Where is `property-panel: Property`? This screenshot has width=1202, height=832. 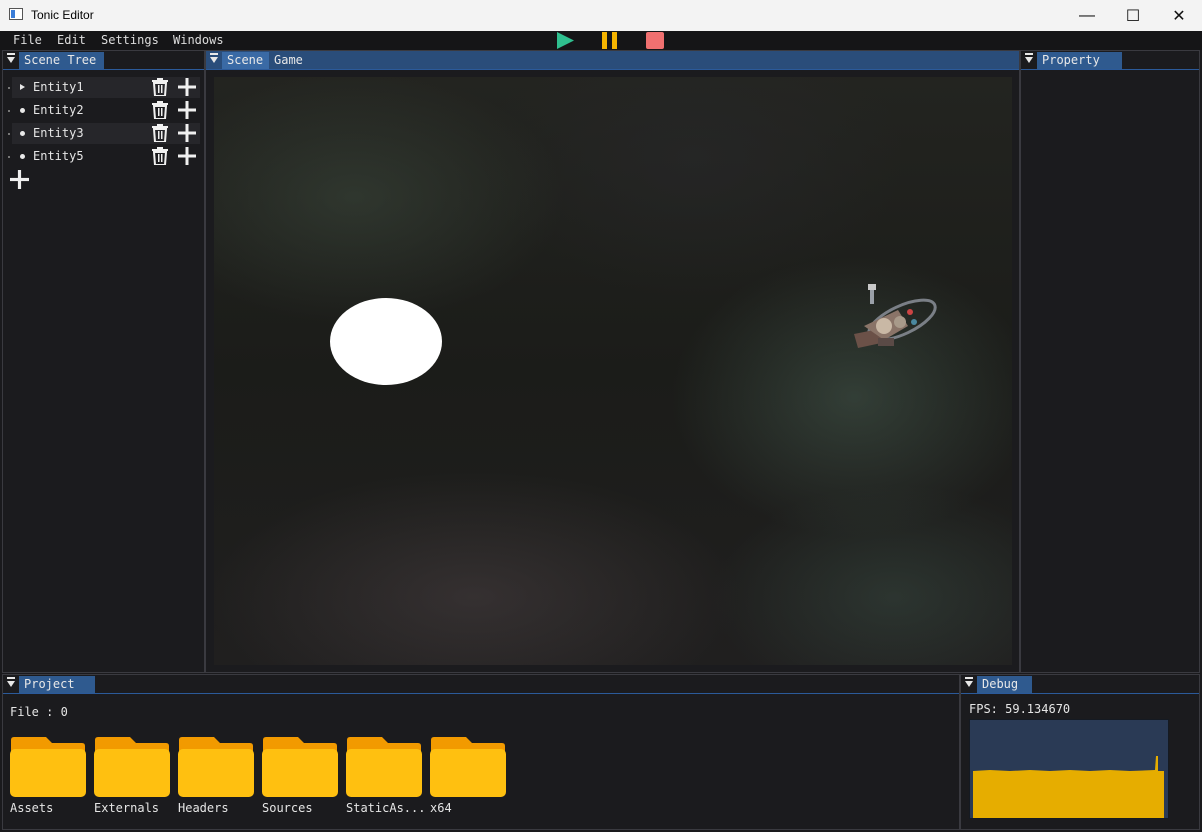 property-panel: Property is located at coordinates (1110, 361).